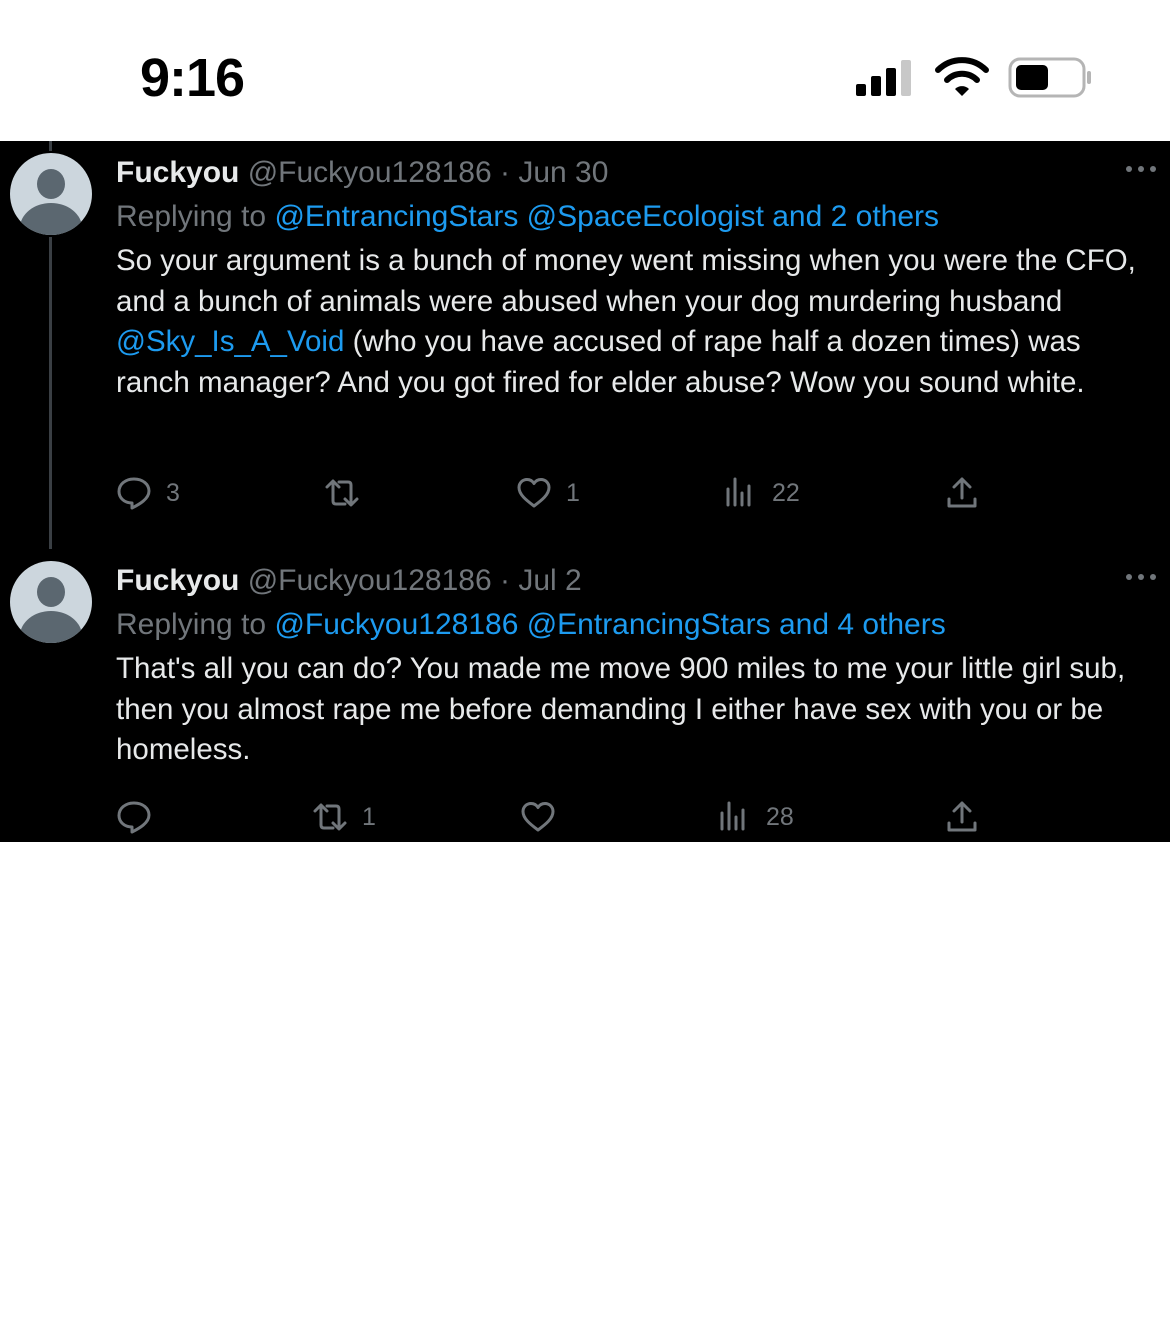  Describe the element at coordinates (1049, 77) in the screenshot. I see `battery-icon` at that location.